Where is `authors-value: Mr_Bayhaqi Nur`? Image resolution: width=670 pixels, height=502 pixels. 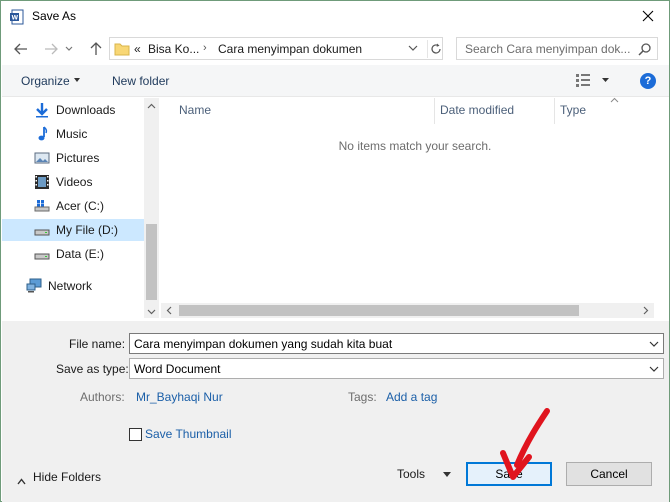
authors-value: Mr_Bayhaqi Nur is located at coordinates (179, 397).